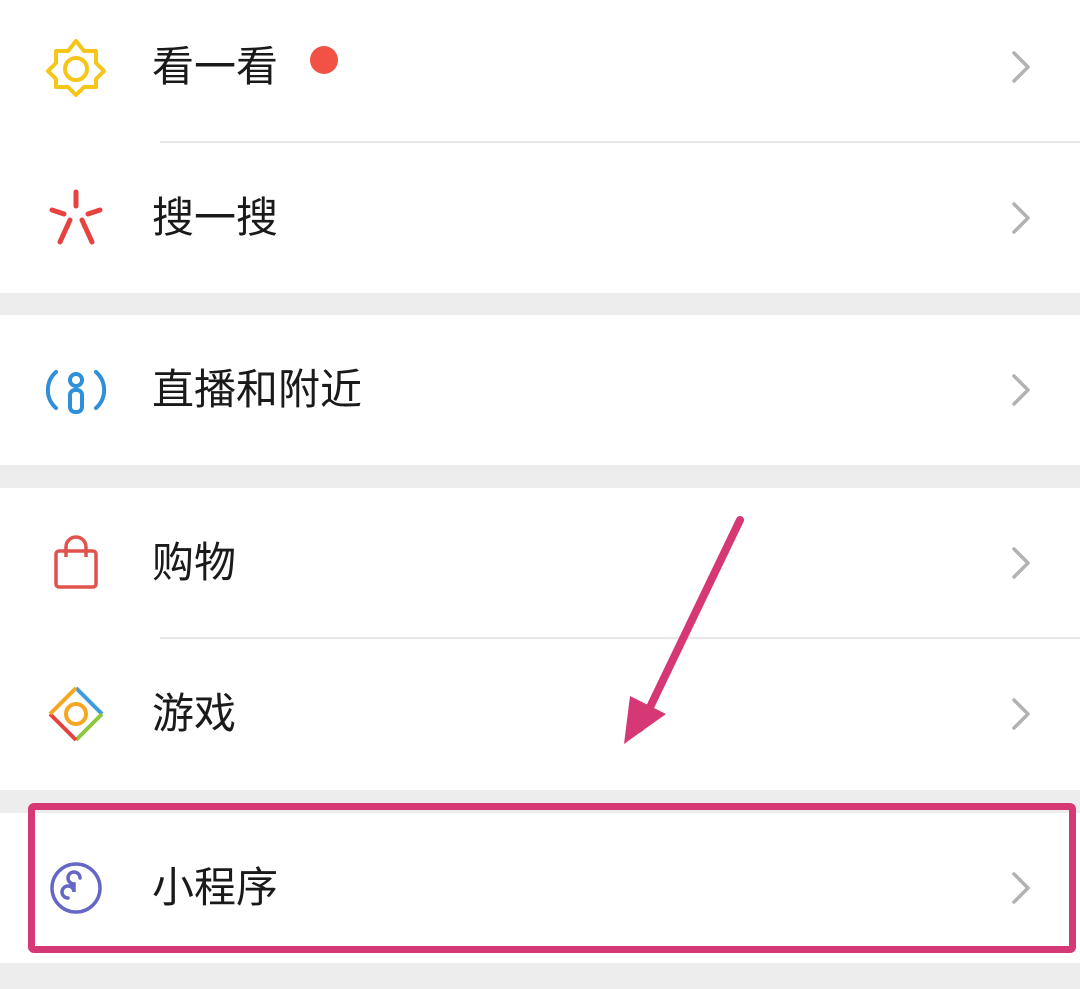  What do you see at coordinates (76, 67) in the screenshot?
I see `star-flower-icon` at bounding box center [76, 67].